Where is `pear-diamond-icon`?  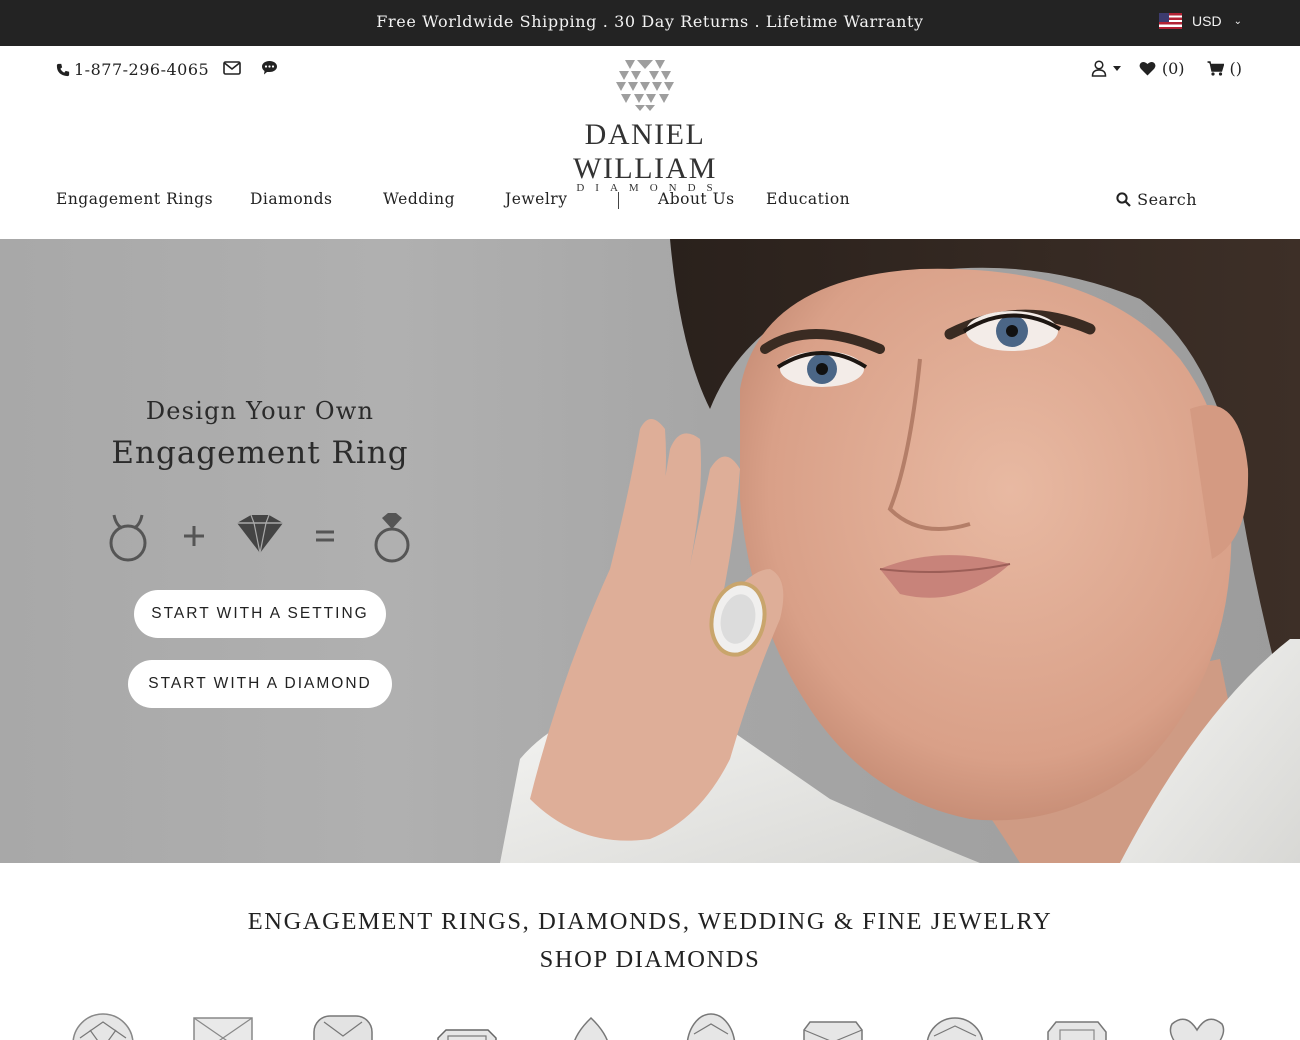 pear-diamond-icon is located at coordinates (591, 1024).